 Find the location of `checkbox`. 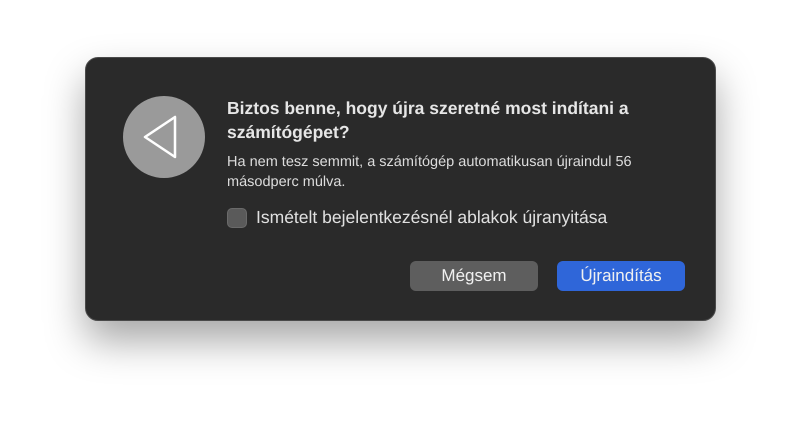

checkbox is located at coordinates (237, 218).